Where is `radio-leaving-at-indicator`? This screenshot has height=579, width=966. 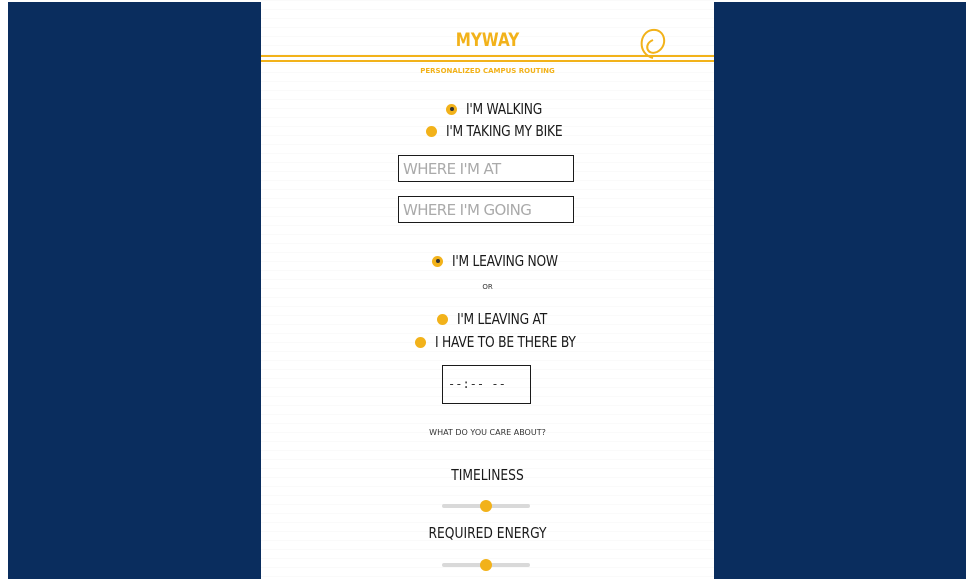 radio-leaving-at-indicator is located at coordinates (442, 319).